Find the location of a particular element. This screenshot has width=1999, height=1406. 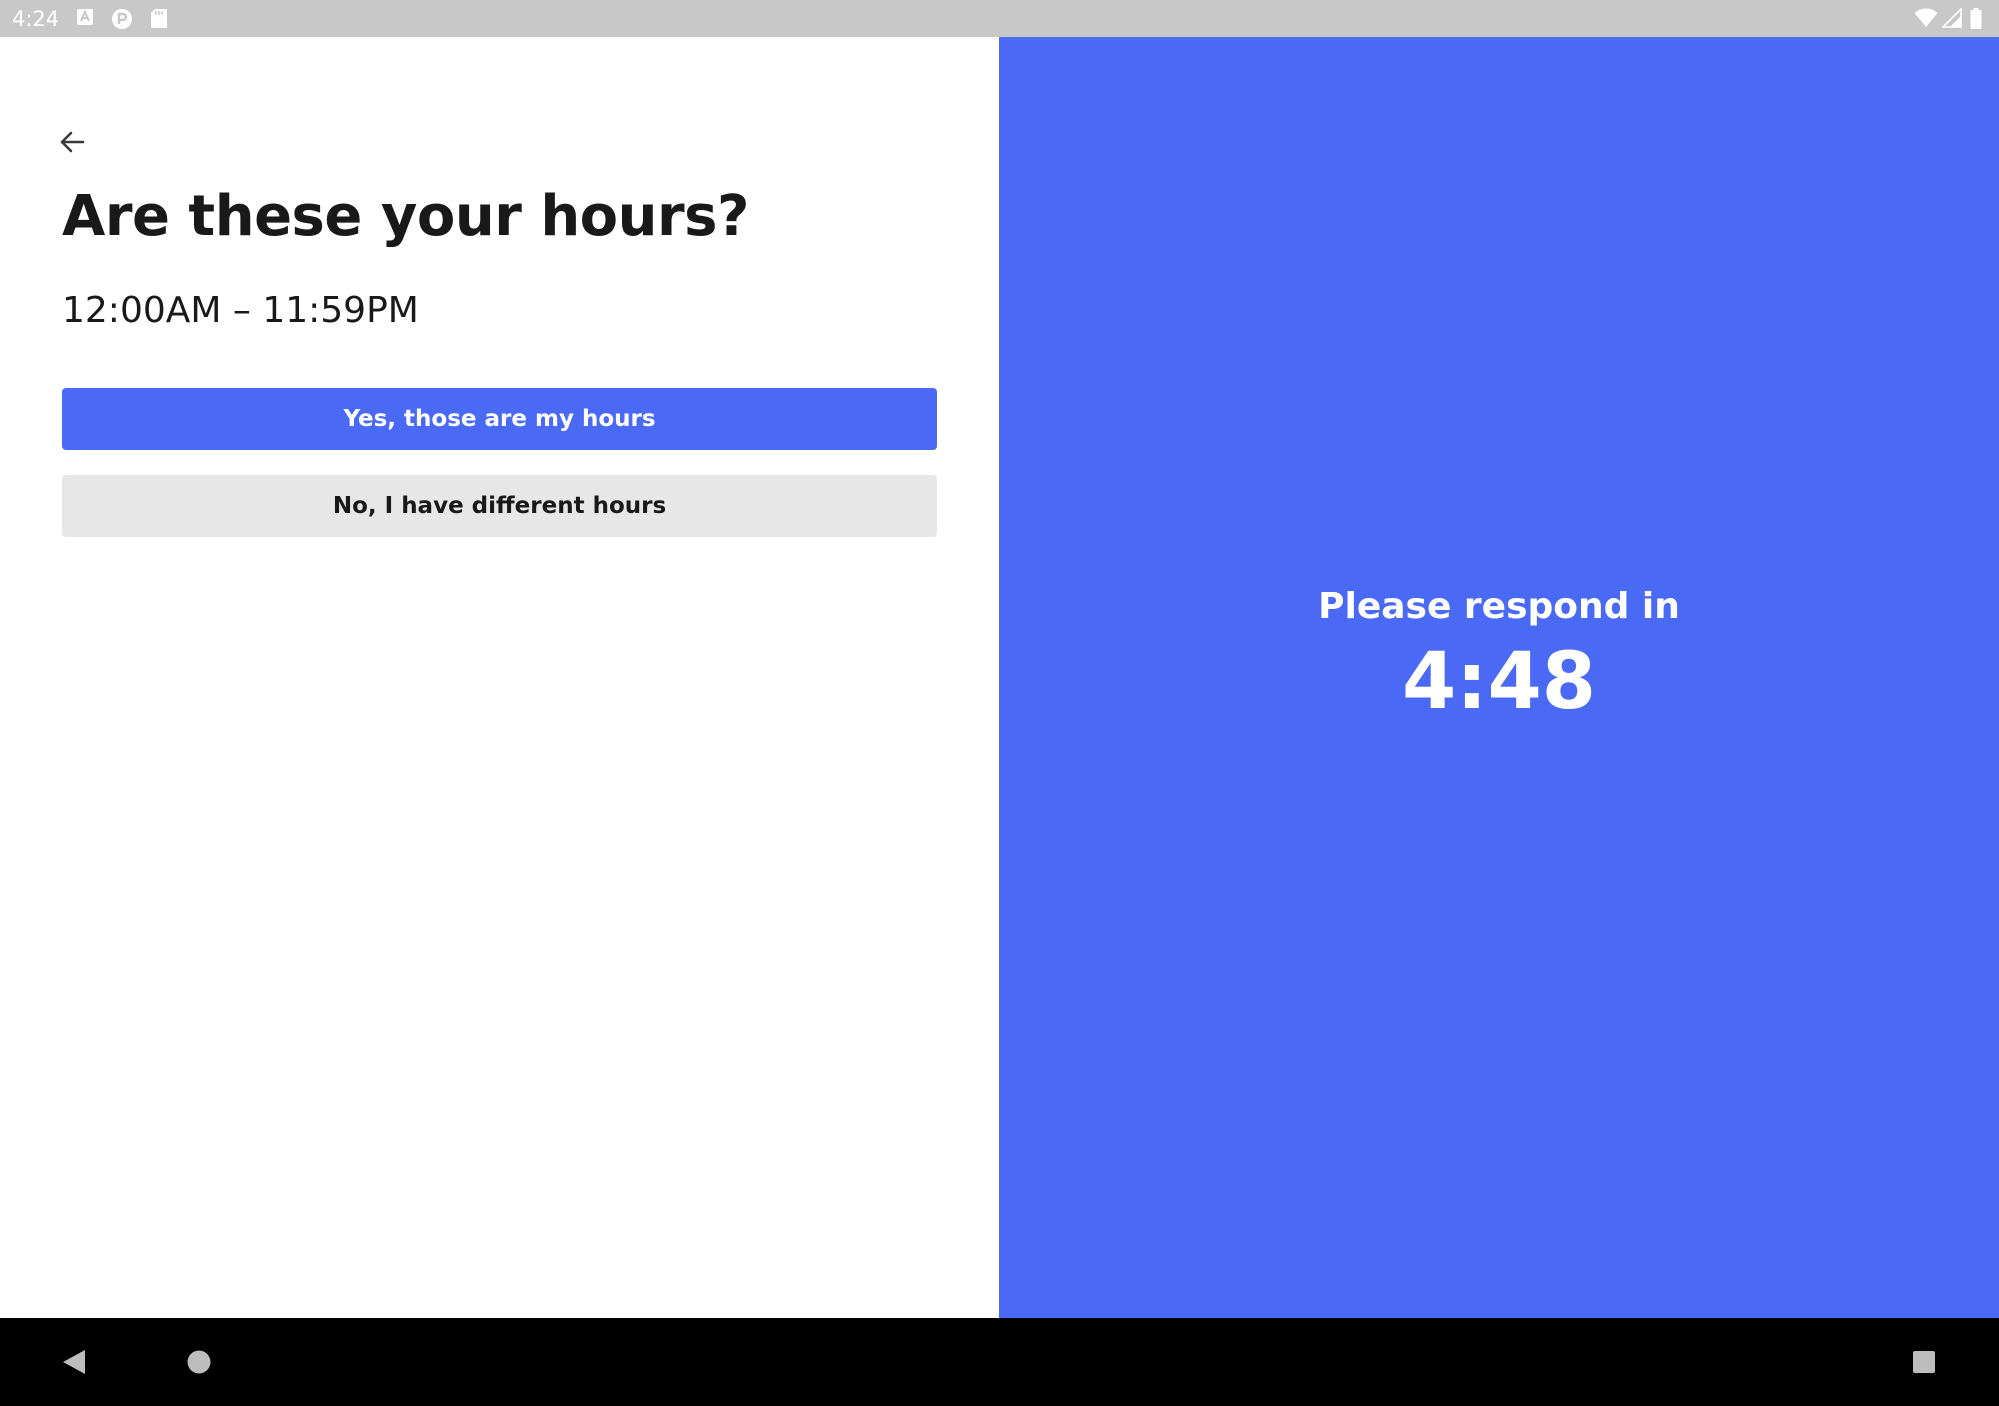

a-notification-icon is located at coordinates (85, 19).